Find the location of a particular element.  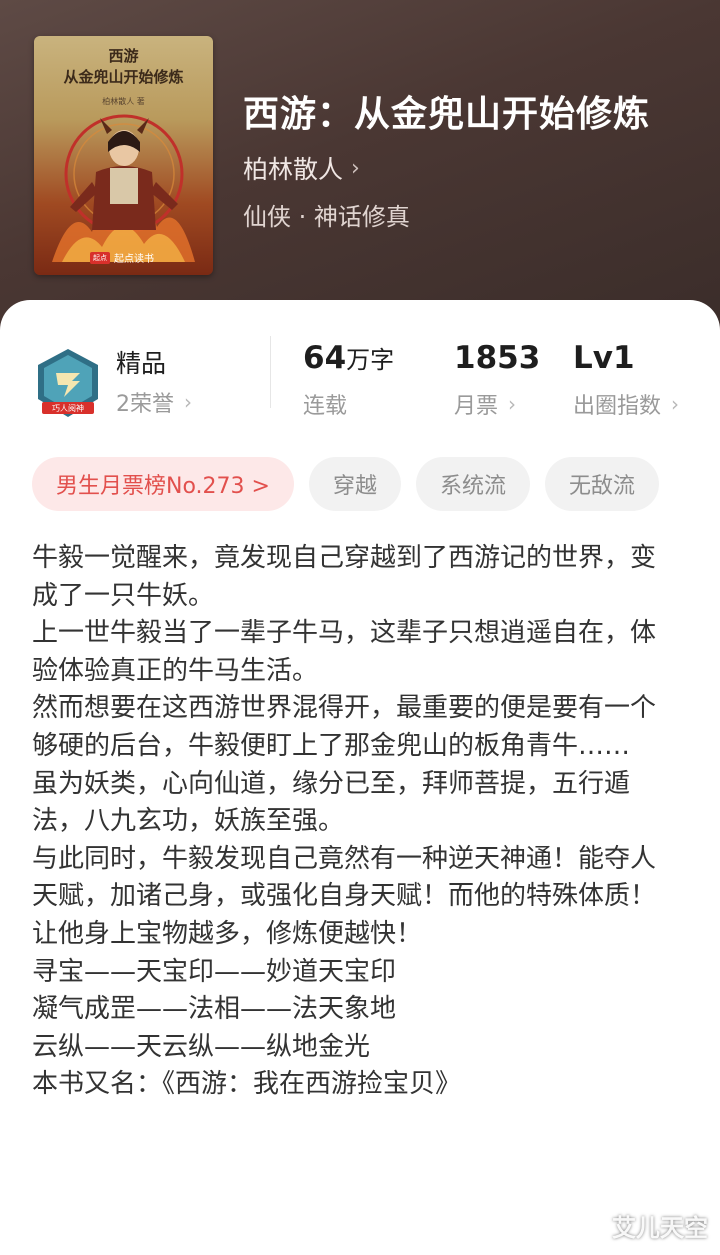

popularity-level: Lv1 is located at coordinates (604, 358).